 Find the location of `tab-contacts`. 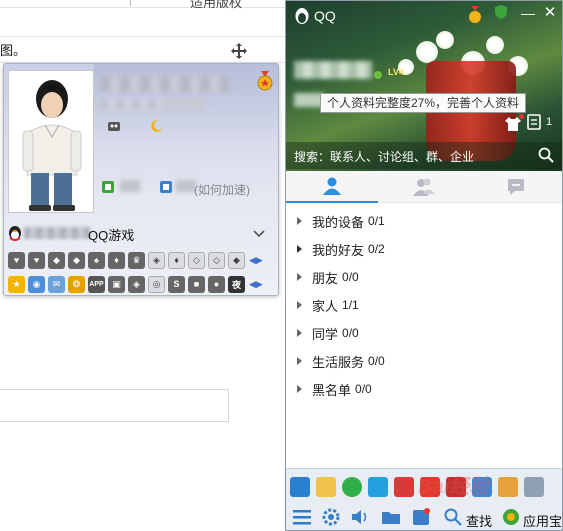

tab-contacts is located at coordinates (332, 187).